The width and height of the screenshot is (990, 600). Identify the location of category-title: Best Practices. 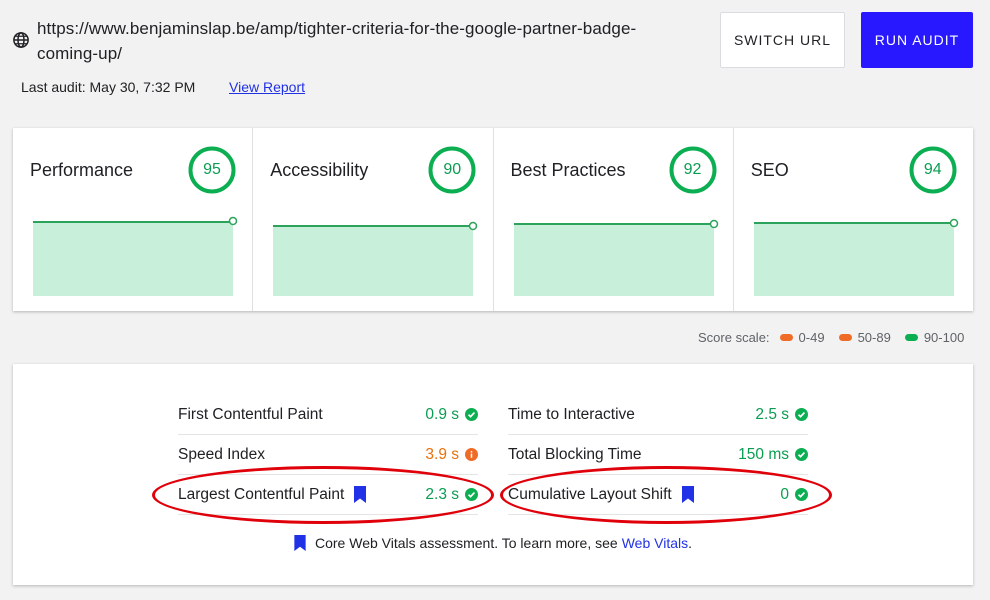
(568, 170).